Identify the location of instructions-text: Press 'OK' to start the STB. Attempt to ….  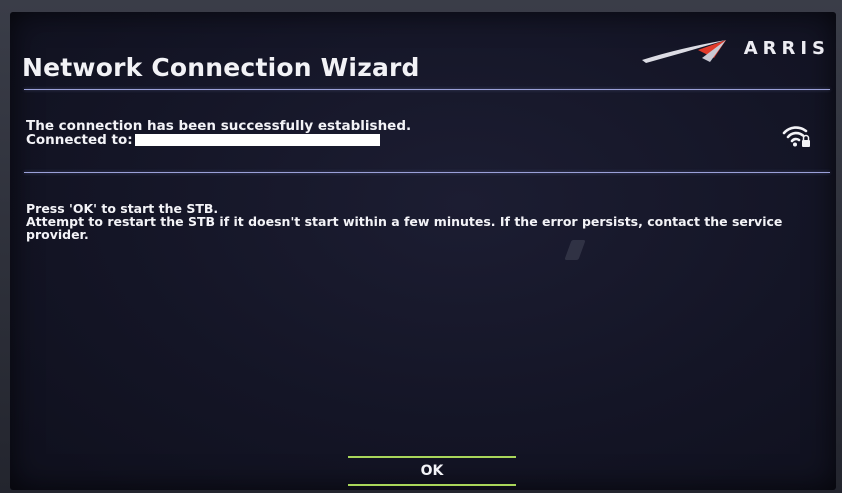
(426, 221).